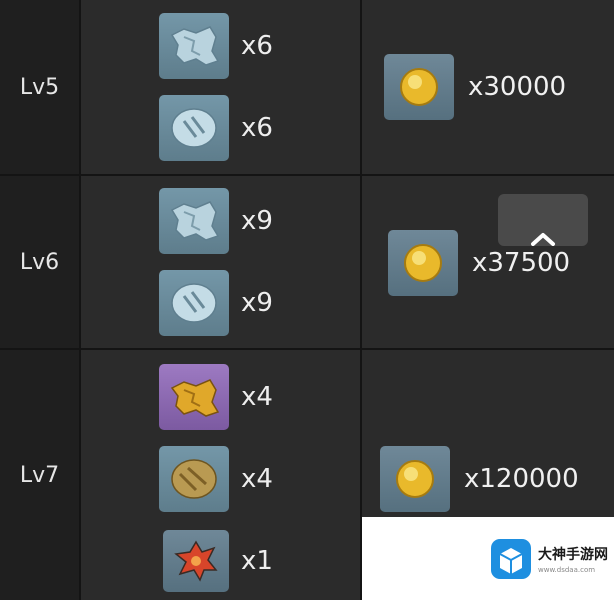 This screenshot has height=600, width=614. What do you see at coordinates (257, 561) in the screenshot?
I see `material-quantity: x1` at bounding box center [257, 561].